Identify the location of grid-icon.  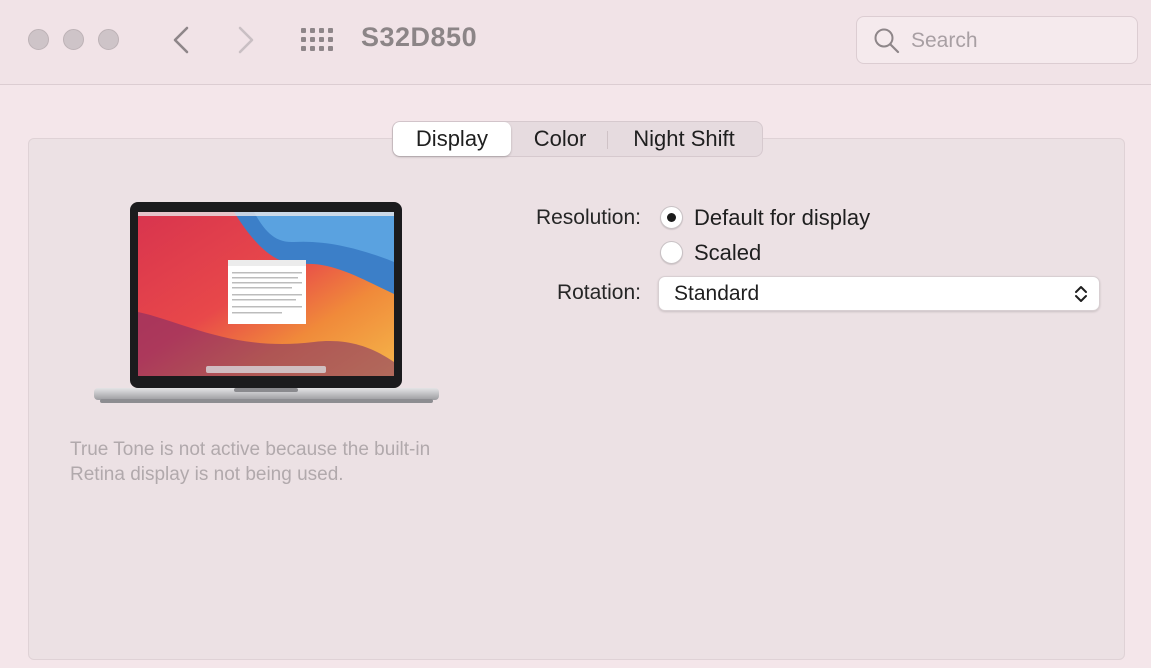
(317, 39).